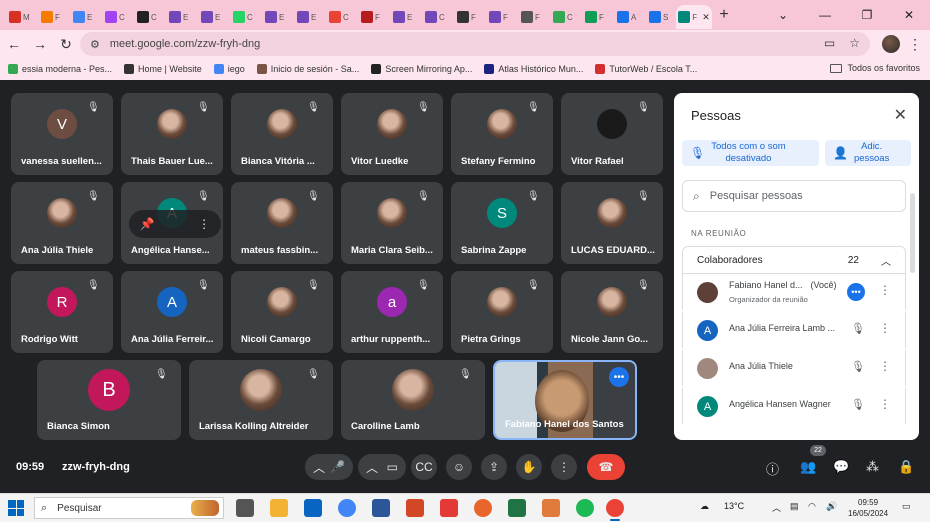  What do you see at coordinates (449, 508) in the screenshot?
I see `acrobat-icon` at bounding box center [449, 508].